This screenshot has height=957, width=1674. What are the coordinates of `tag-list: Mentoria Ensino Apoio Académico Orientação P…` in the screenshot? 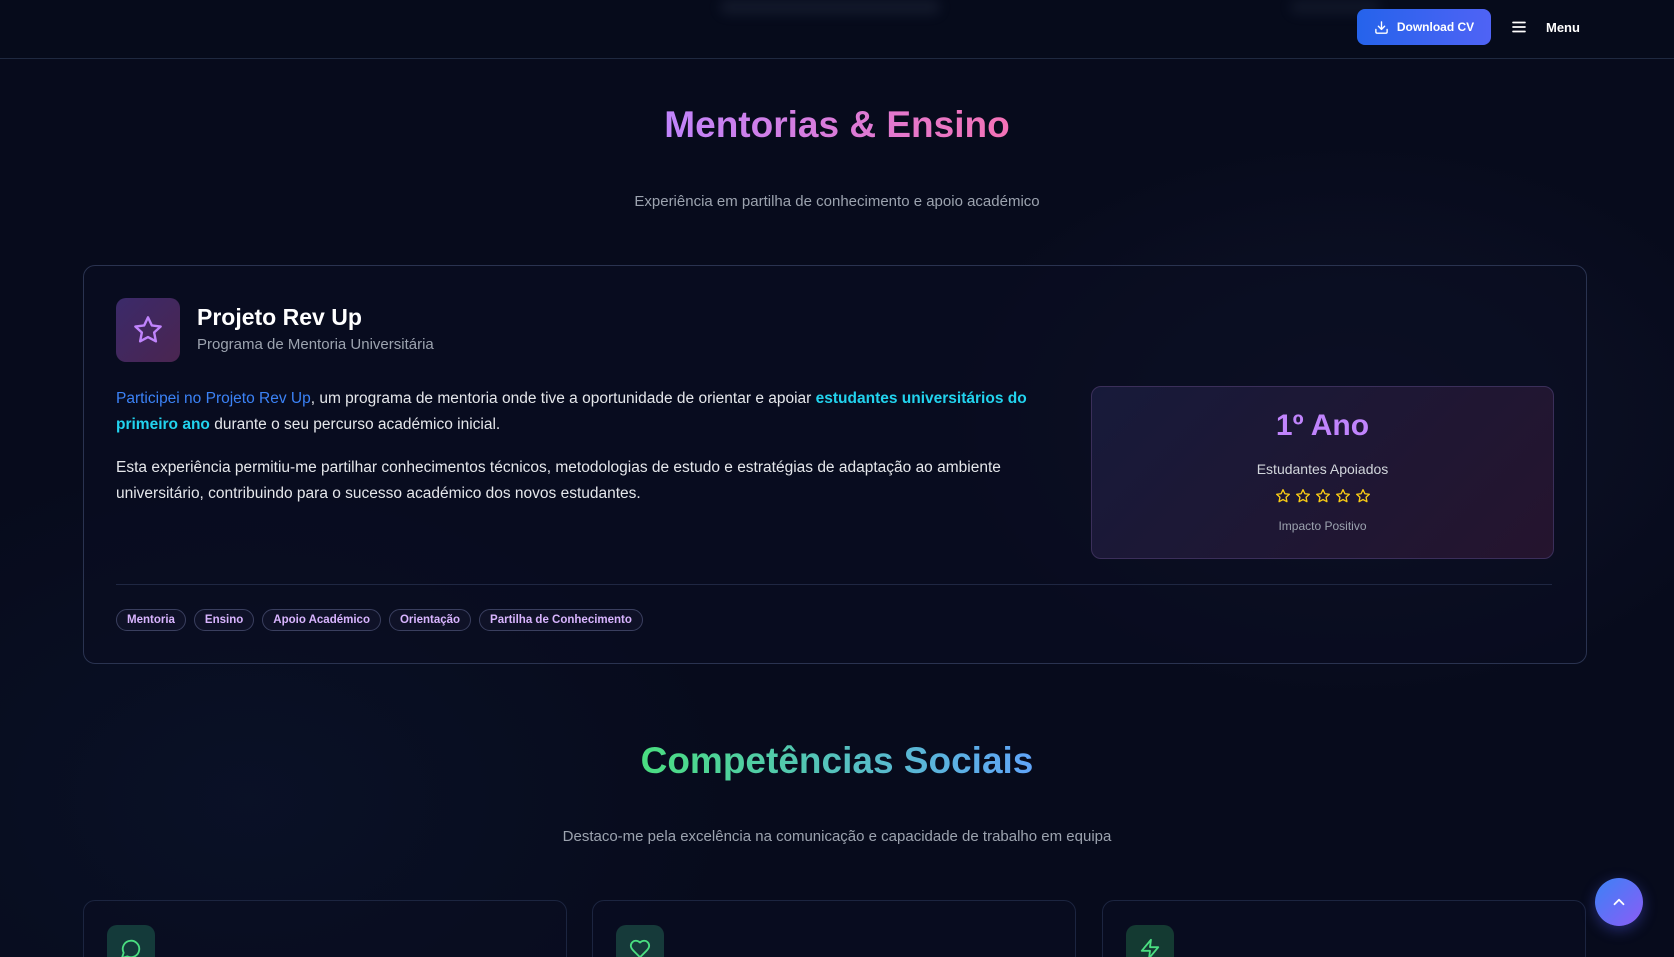 It's located at (379, 620).